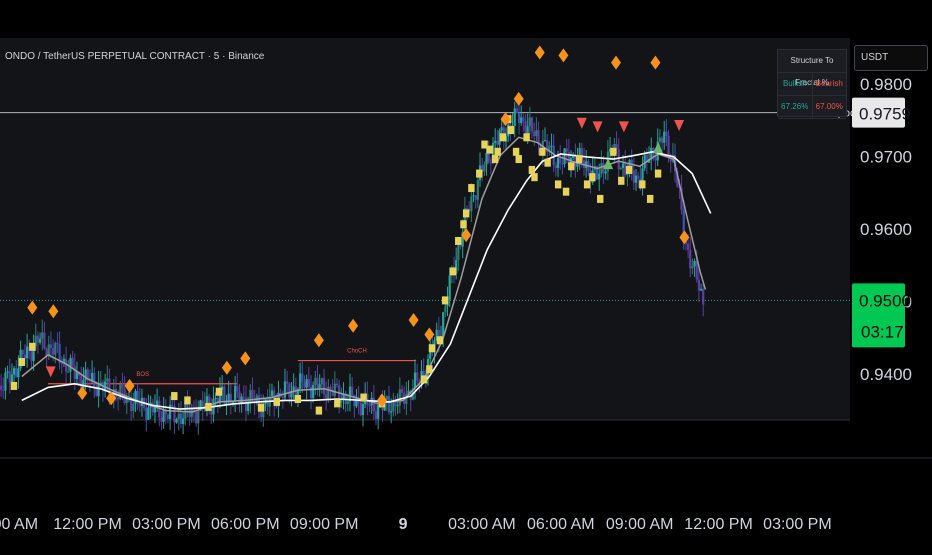 The width and height of the screenshot is (932, 555). What do you see at coordinates (797, 524) in the screenshot?
I see `time-tick-label: 03:00 PM` at bounding box center [797, 524].